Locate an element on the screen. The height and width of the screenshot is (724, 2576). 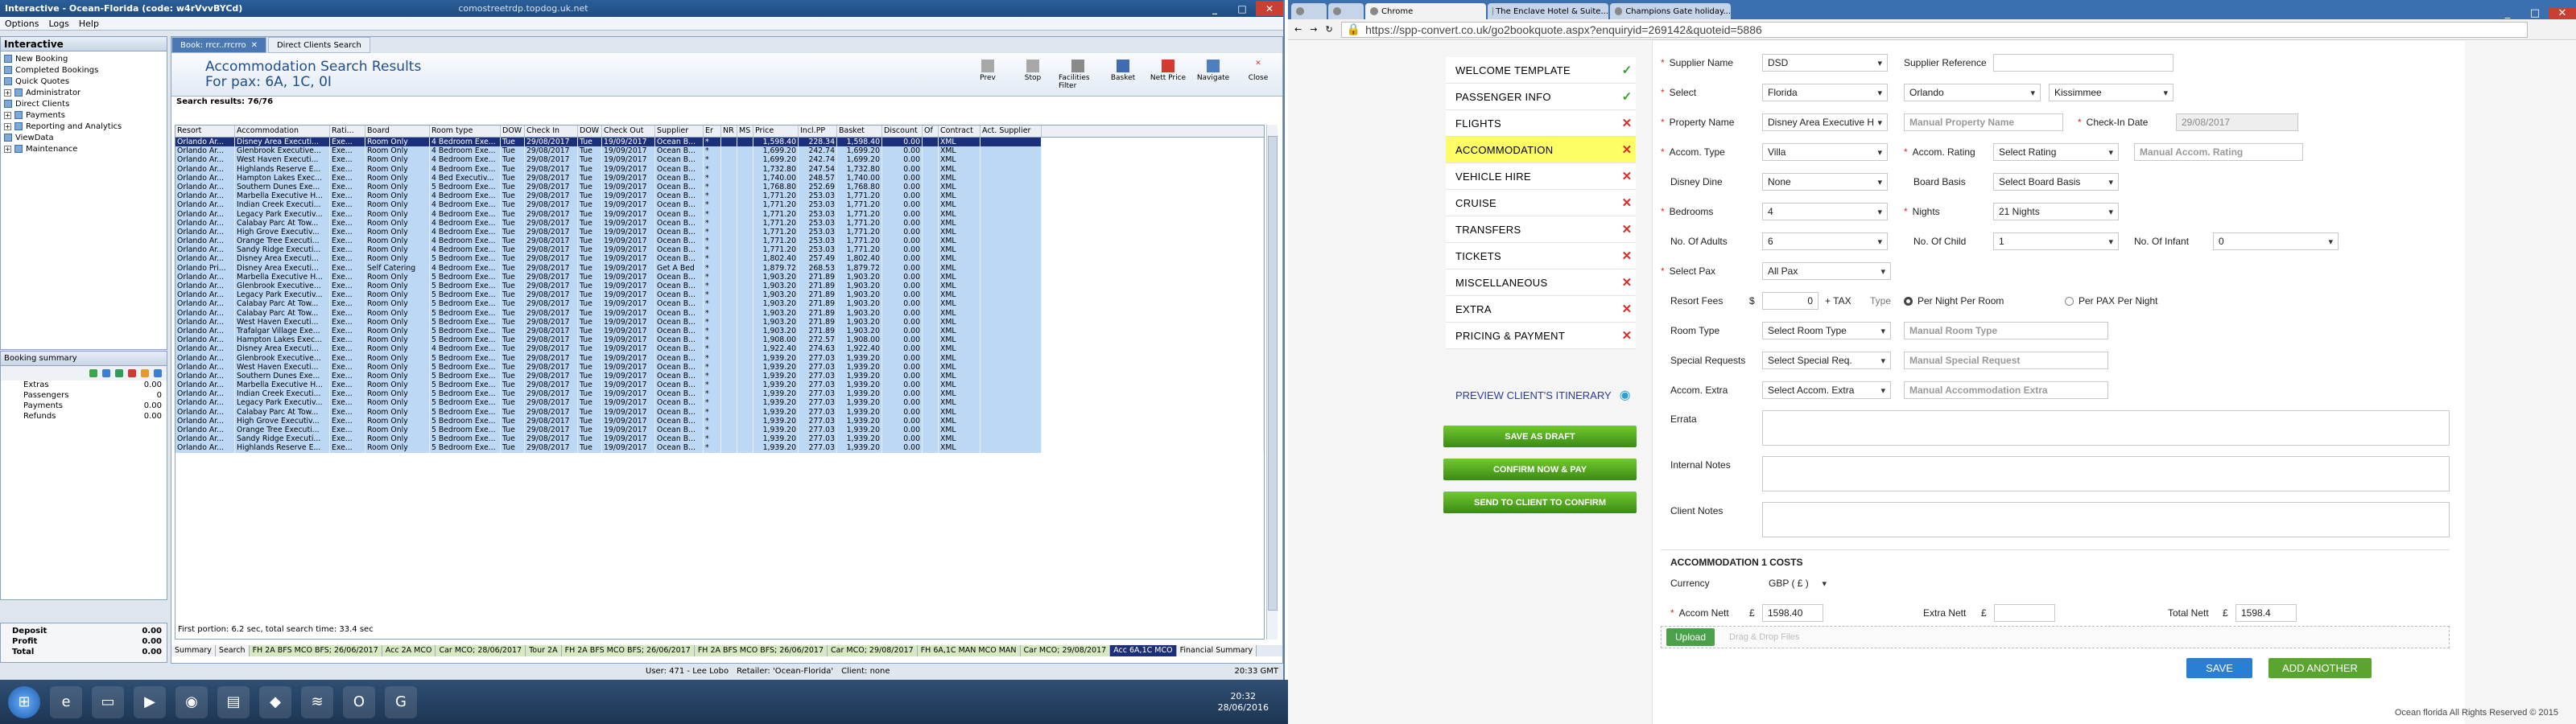
save-button: SAVE is located at coordinates (2219, 668).